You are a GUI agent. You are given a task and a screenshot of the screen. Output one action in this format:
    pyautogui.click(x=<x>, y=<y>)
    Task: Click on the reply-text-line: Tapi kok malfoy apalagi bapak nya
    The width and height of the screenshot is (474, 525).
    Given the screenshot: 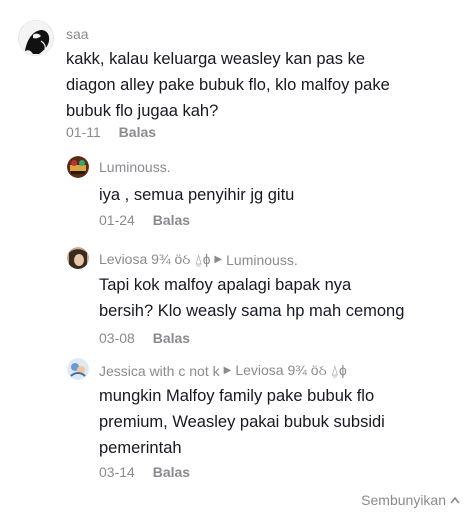 What is the action you would take?
    pyautogui.click(x=225, y=285)
    